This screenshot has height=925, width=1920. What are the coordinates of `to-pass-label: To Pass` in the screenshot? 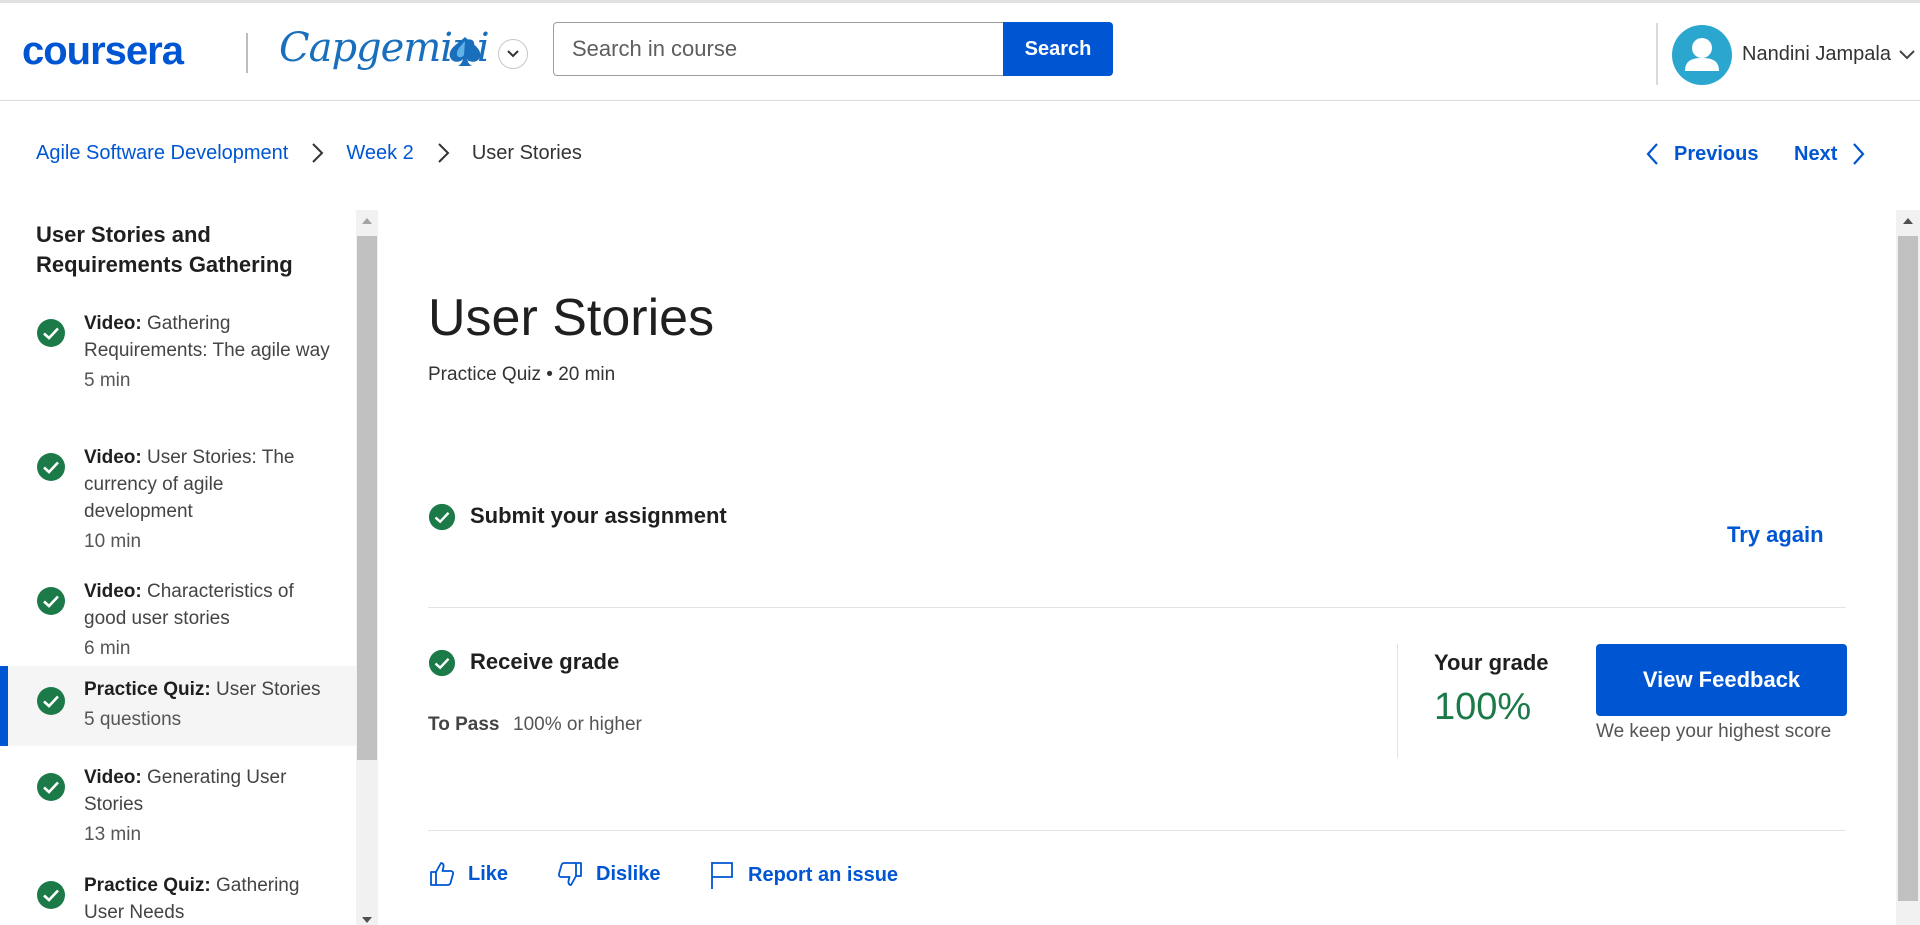 It's located at (464, 724).